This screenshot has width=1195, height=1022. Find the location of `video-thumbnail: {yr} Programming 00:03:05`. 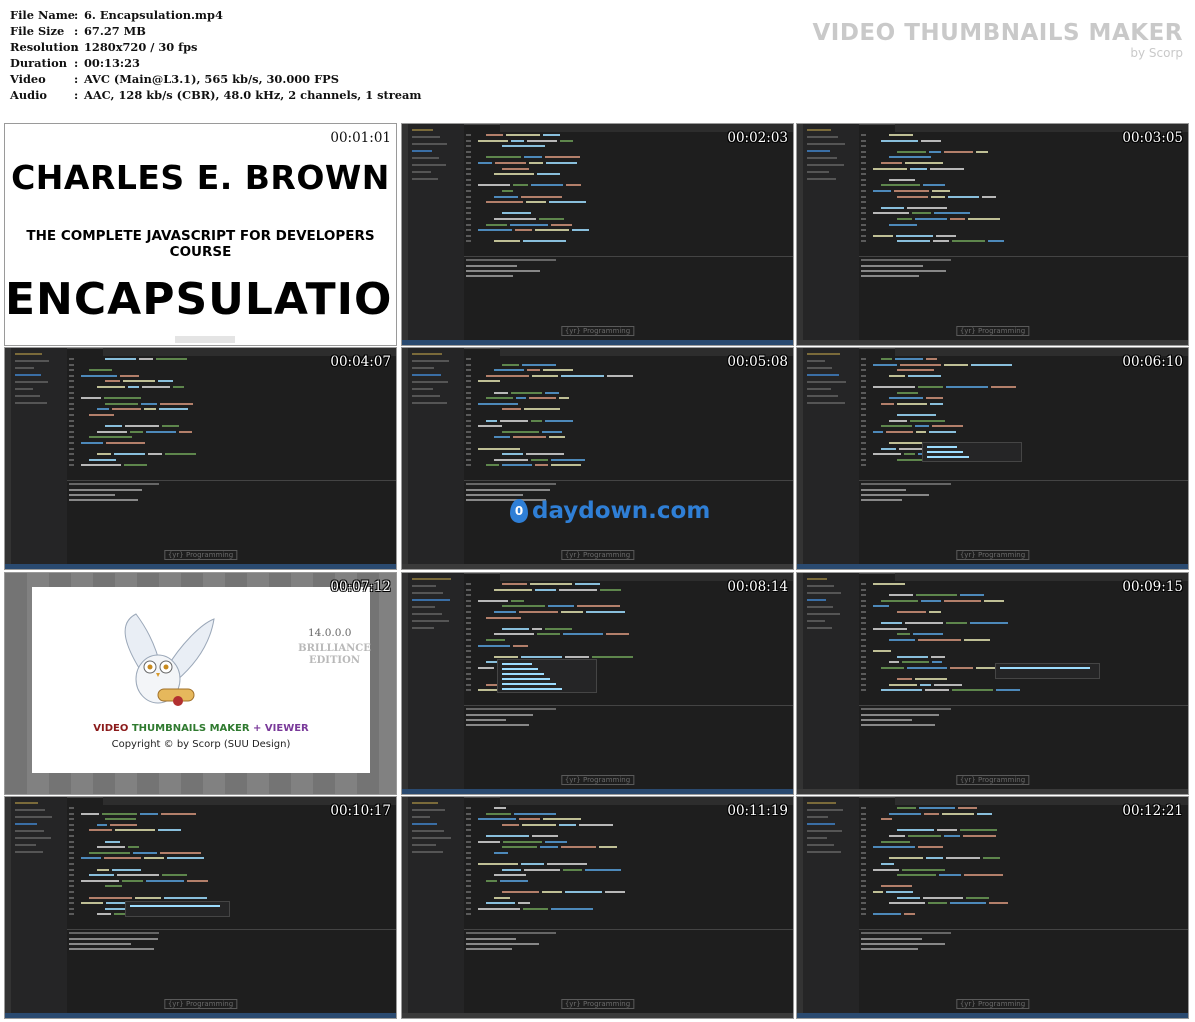

video-thumbnail: {yr} Programming 00:03:05 is located at coordinates (992, 234).